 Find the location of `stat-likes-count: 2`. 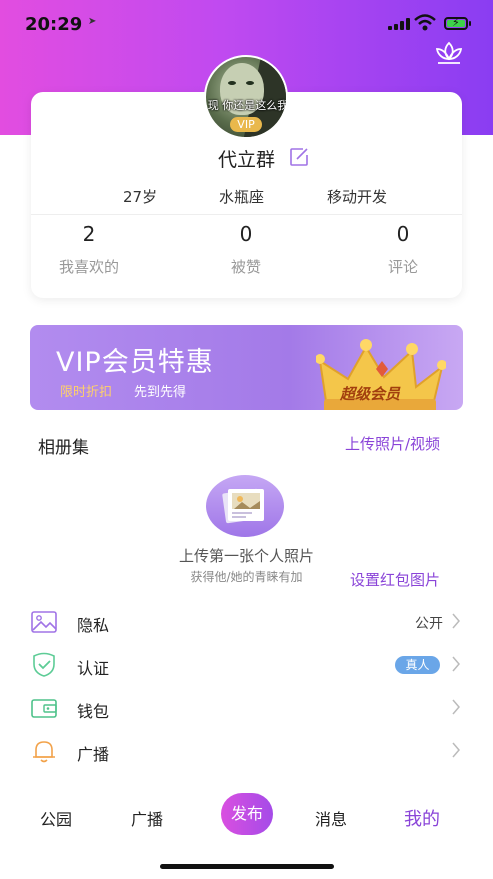

stat-likes-count: 2 is located at coordinates (89, 234).